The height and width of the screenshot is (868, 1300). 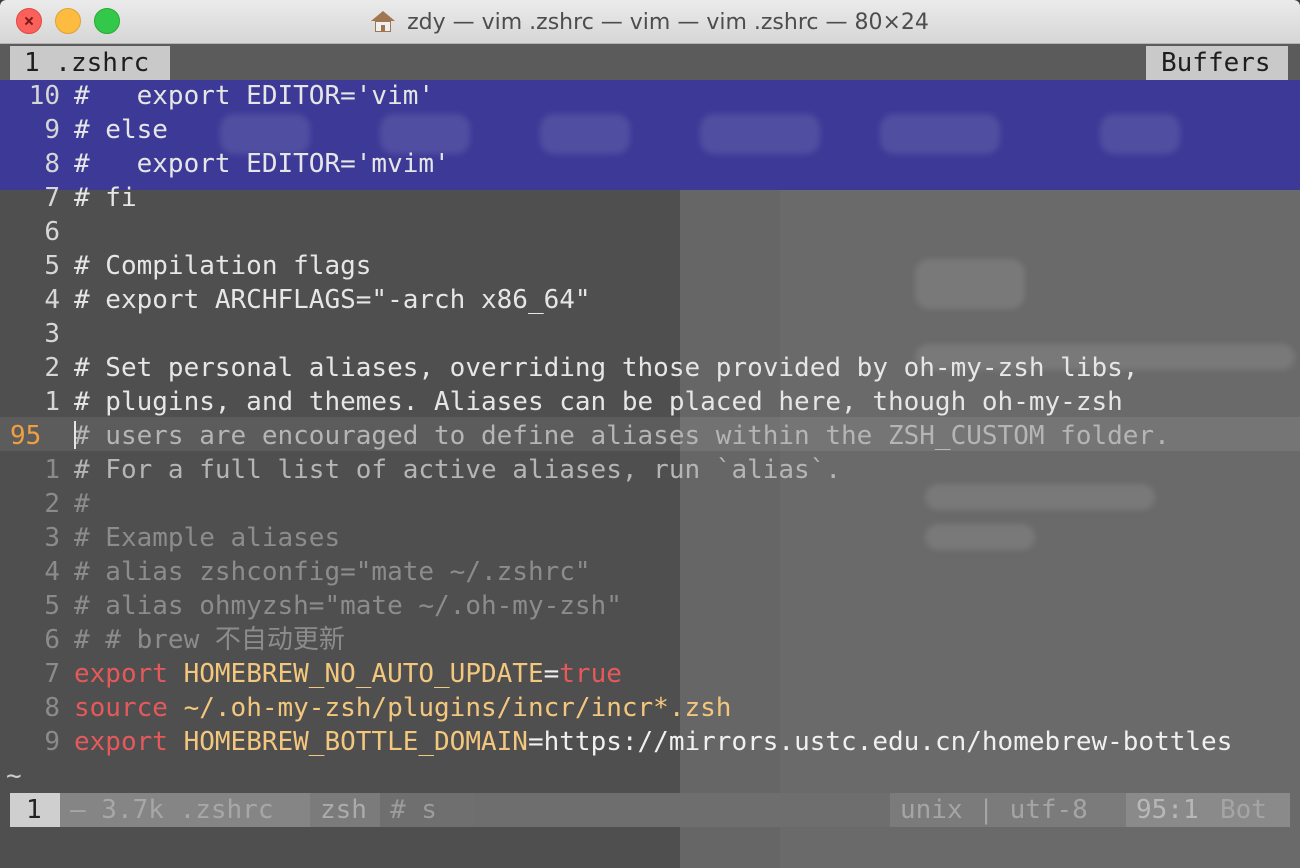 I want to click on line-number: 10, so click(x=44, y=96).